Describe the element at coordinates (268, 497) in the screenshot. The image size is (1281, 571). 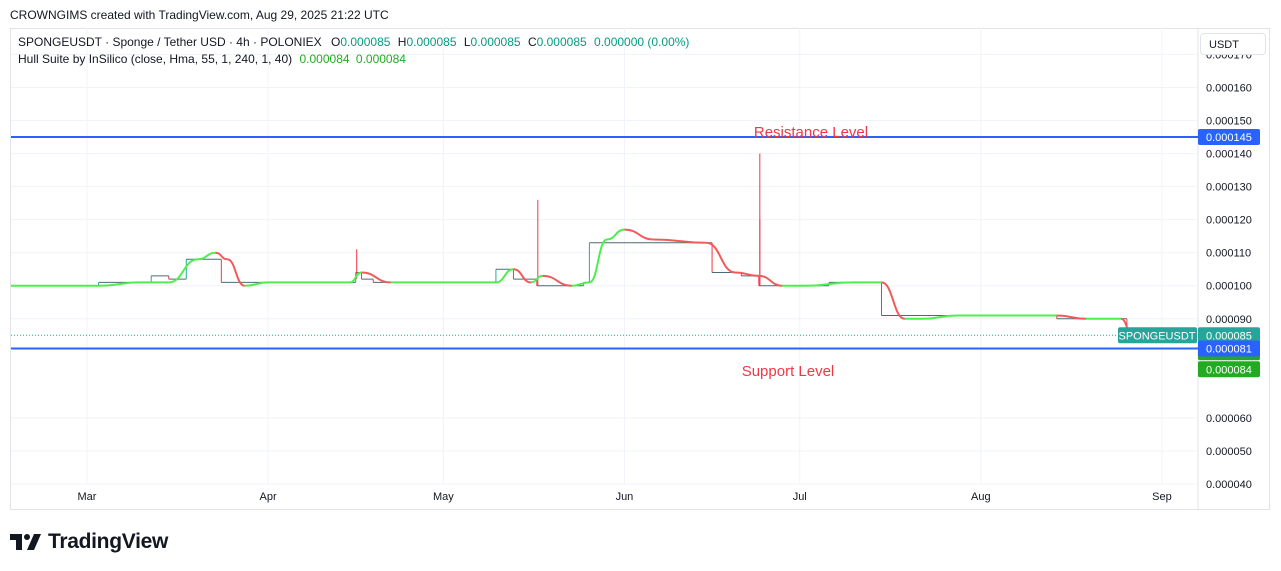
I see `x-tick-label: Apr` at that location.